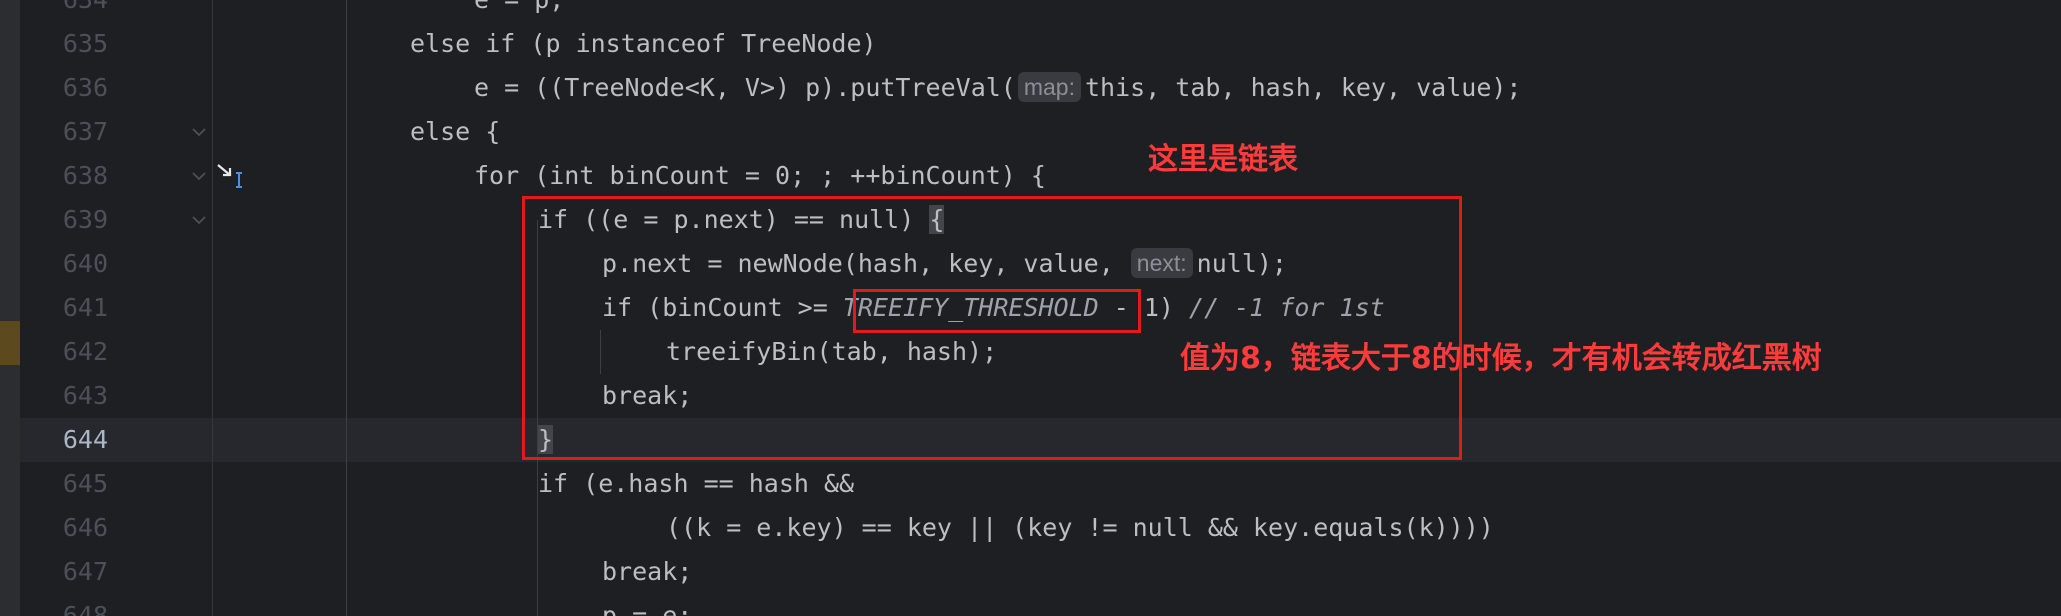 Image resolution: width=2061 pixels, height=616 pixels. What do you see at coordinates (455, 132) in the screenshot?
I see `code-line: else {` at bounding box center [455, 132].